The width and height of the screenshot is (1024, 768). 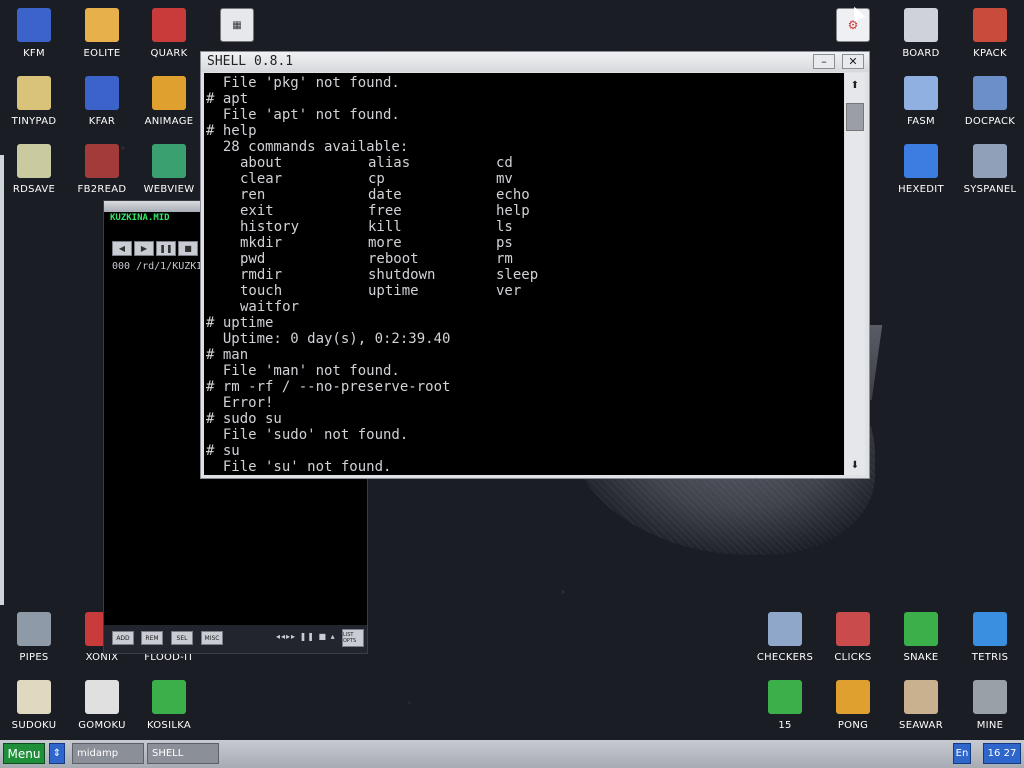 What do you see at coordinates (853, 637) in the screenshot?
I see `desktop-icon-clicks: CLICKS` at bounding box center [853, 637].